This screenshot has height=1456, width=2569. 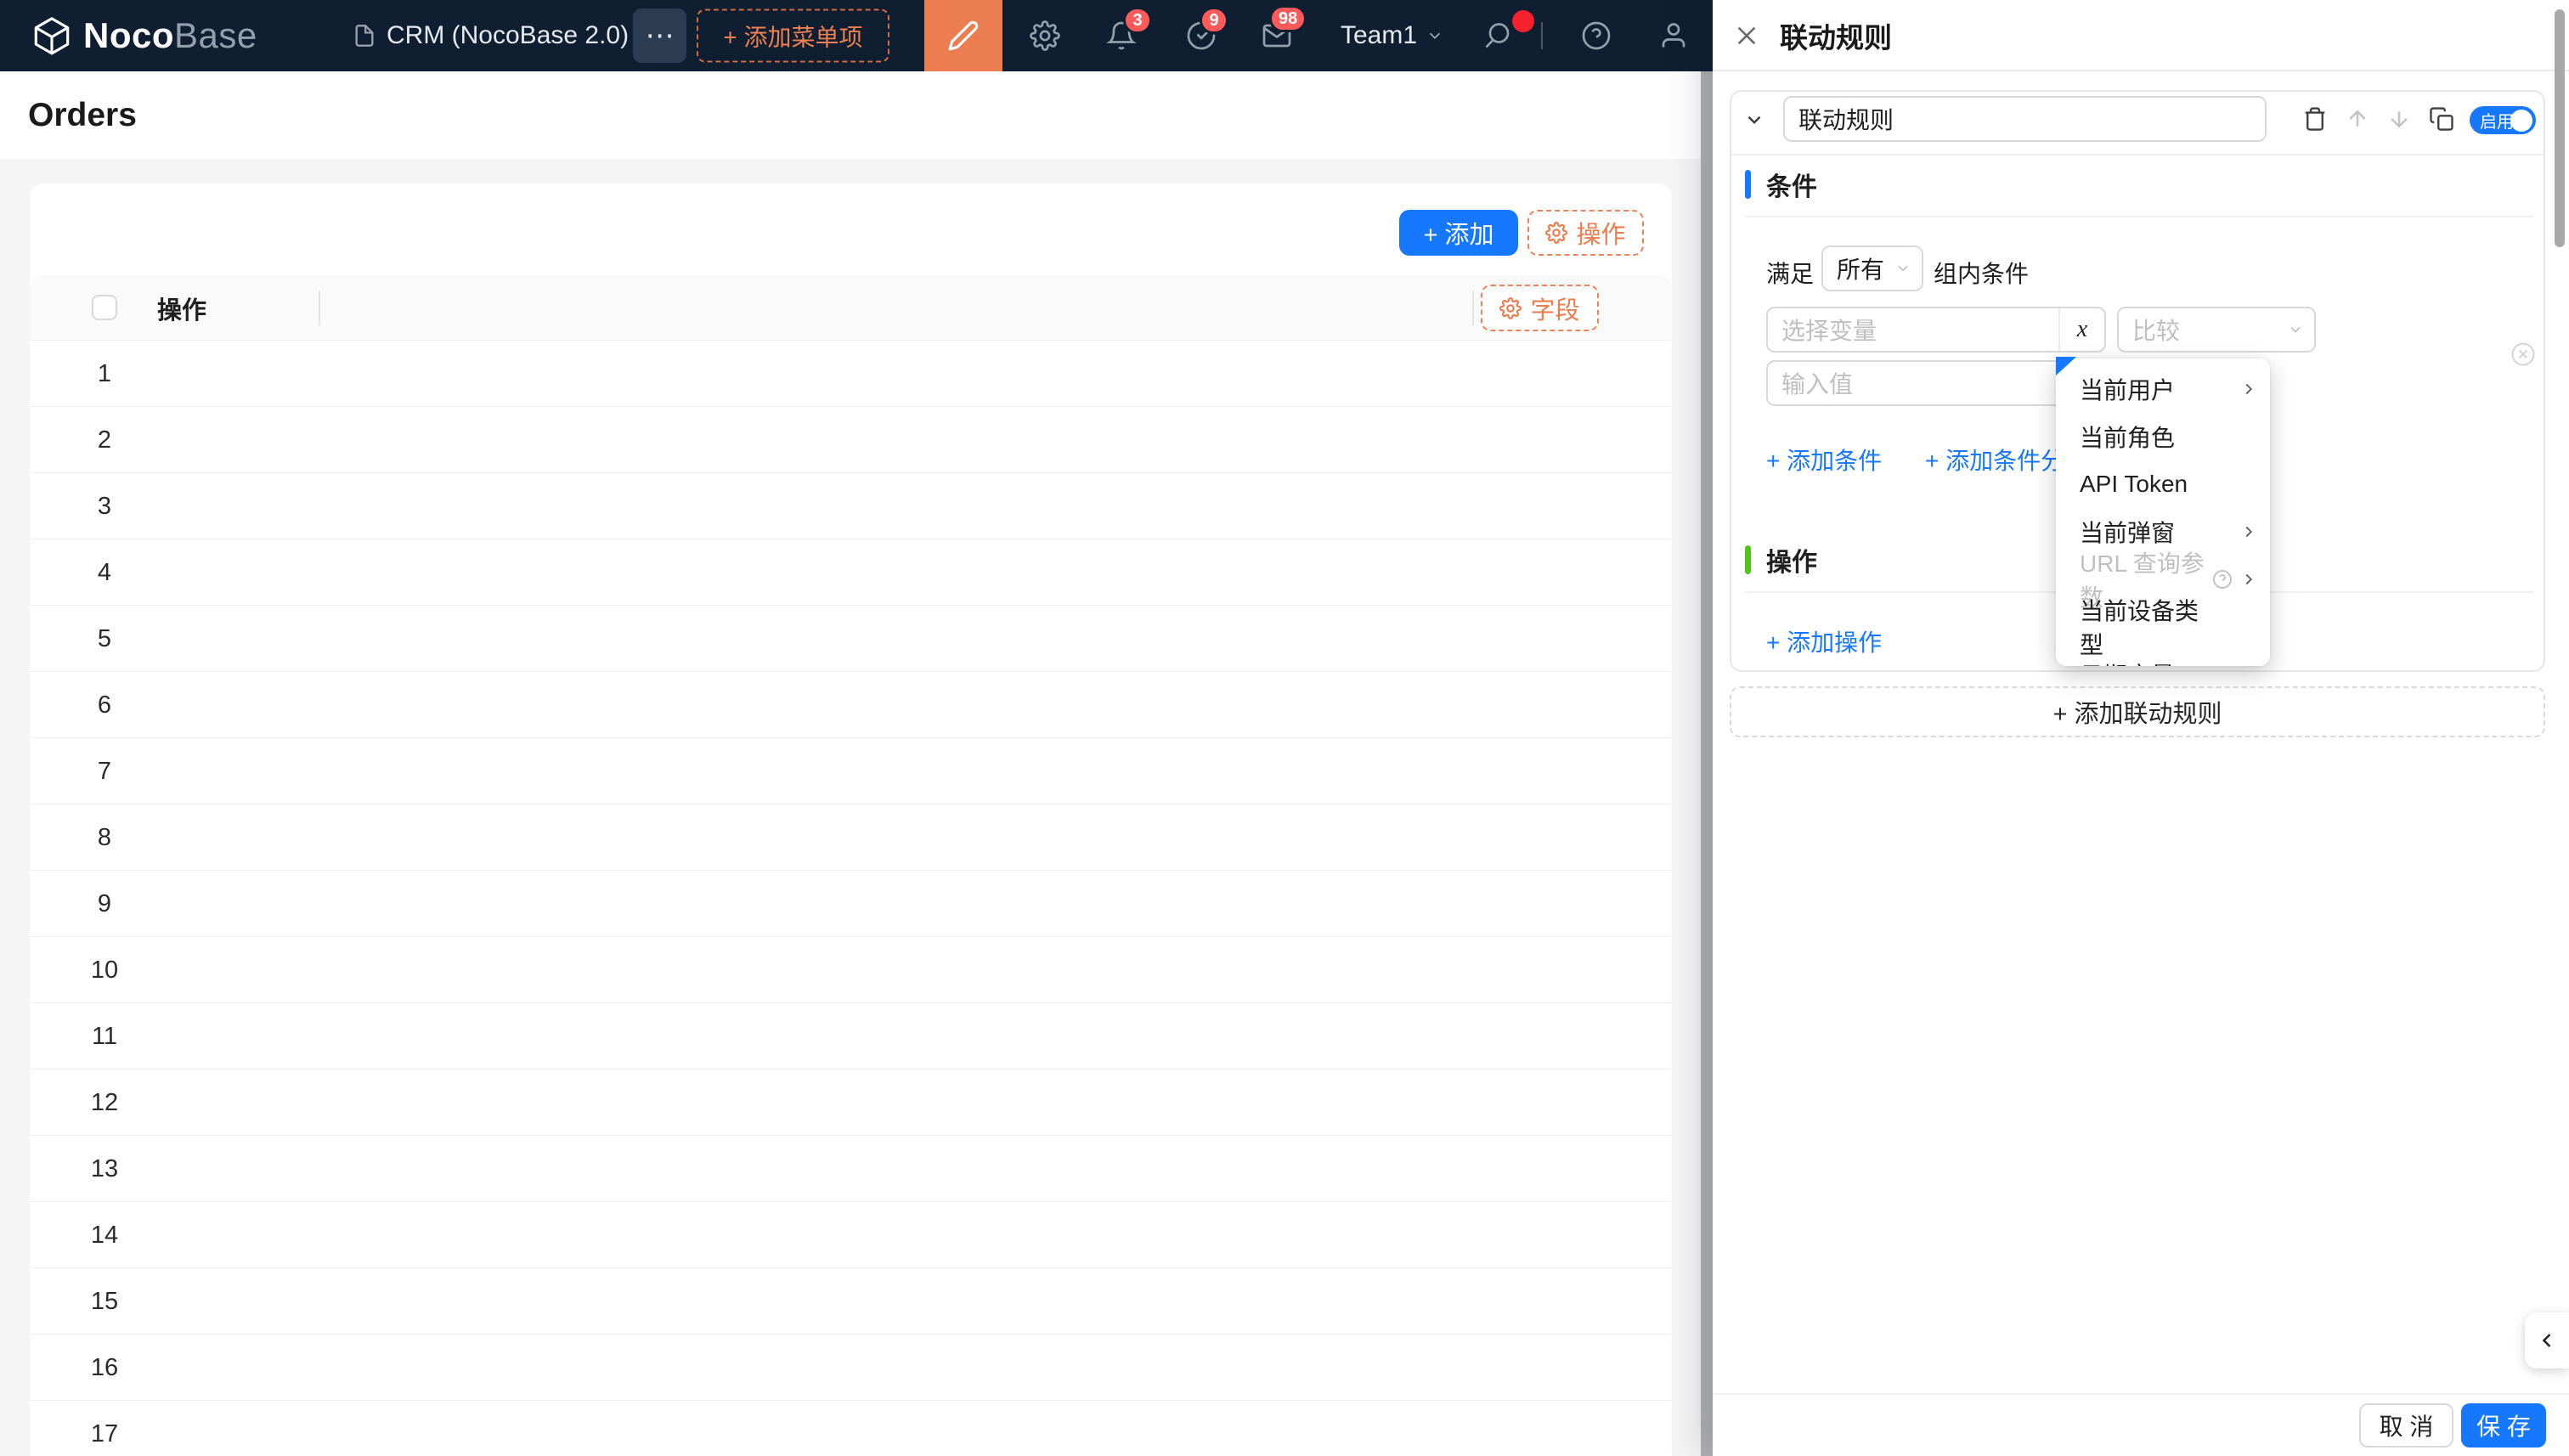 What do you see at coordinates (851, 771) in the screenshot?
I see `table-row: 7` at bounding box center [851, 771].